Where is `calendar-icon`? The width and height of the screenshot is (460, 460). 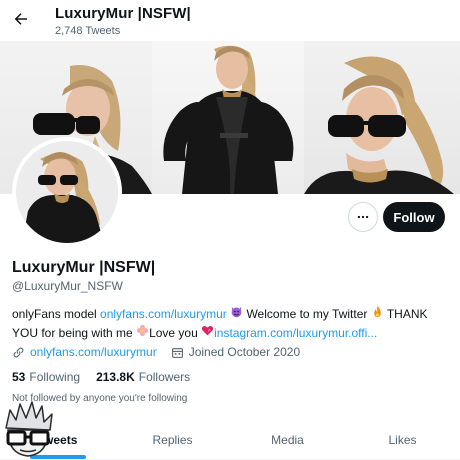 calendar-icon is located at coordinates (177, 352).